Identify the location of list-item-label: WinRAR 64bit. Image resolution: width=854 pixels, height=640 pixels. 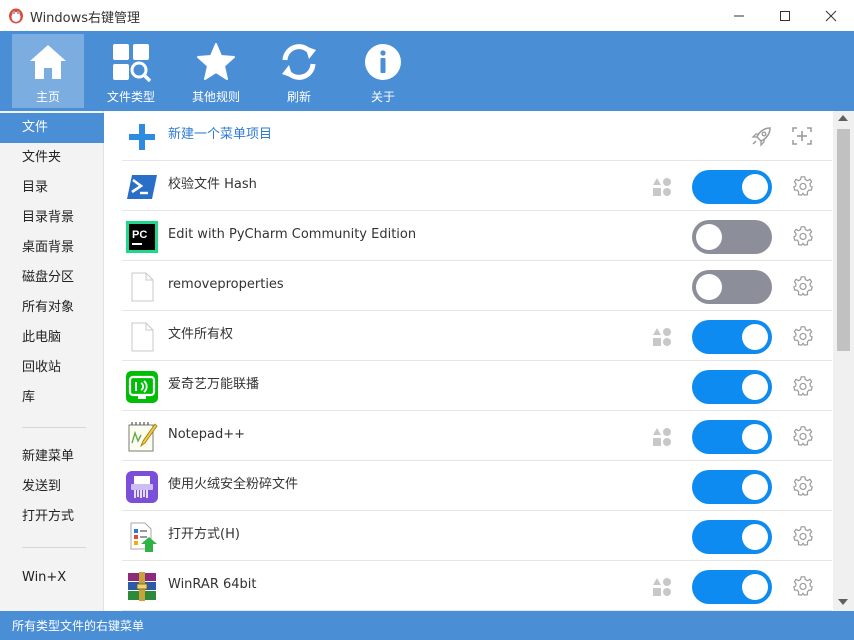
(212, 584).